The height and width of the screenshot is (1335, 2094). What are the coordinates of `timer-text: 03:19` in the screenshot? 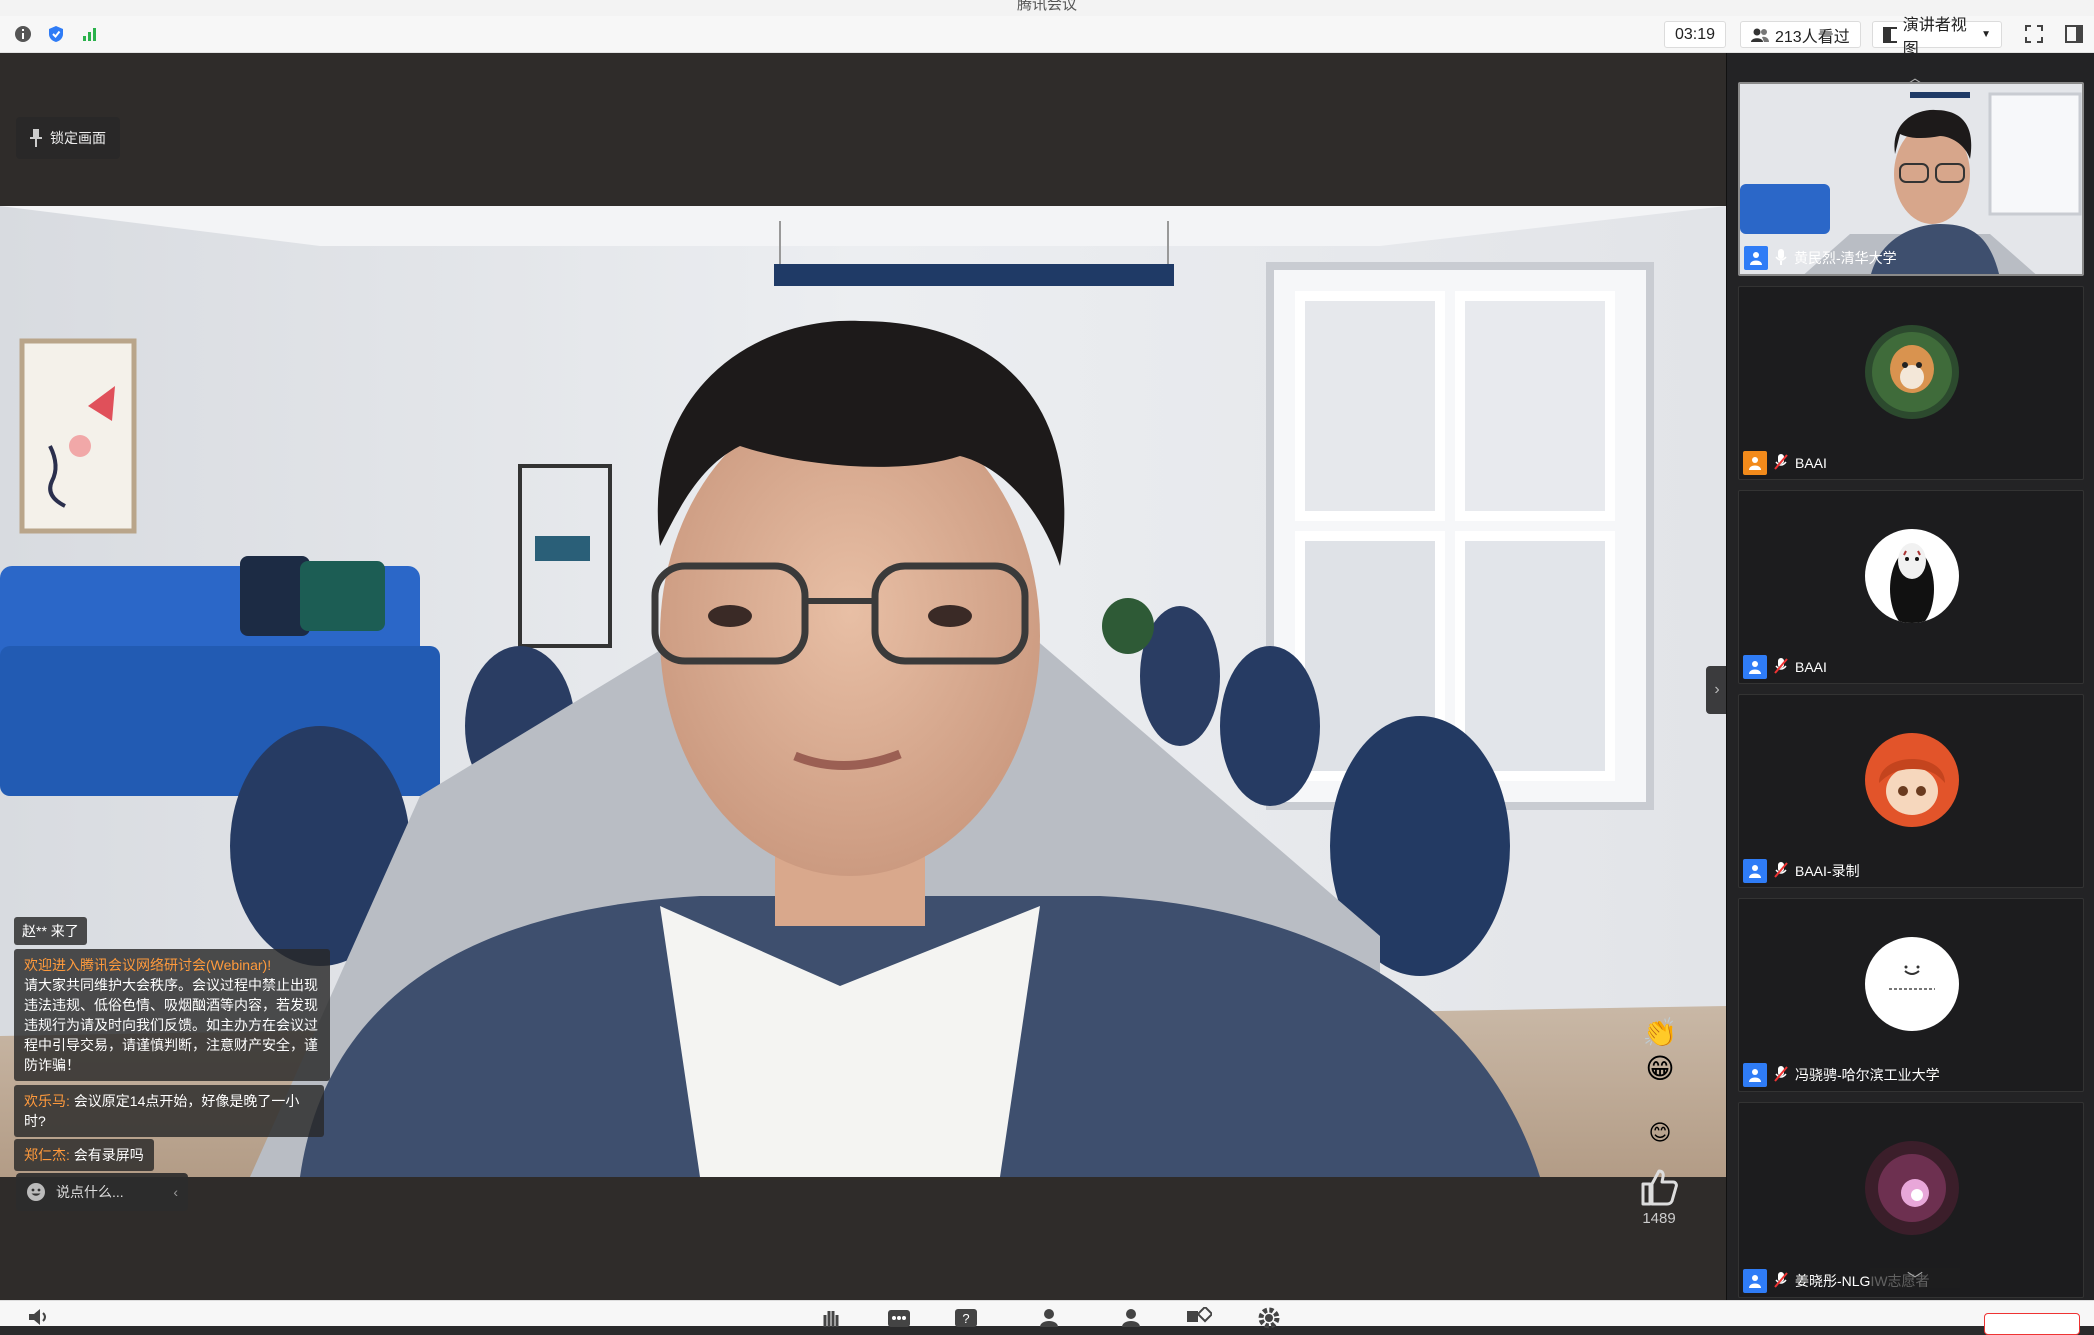 It's located at (1695, 34).